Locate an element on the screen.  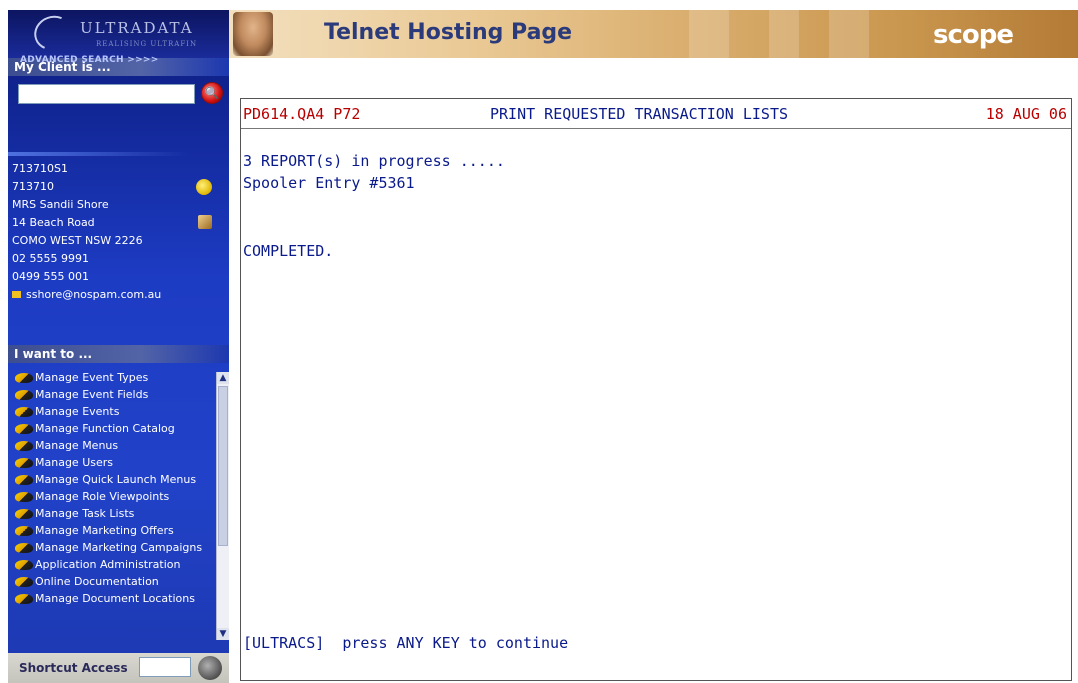
client-search-input is located at coordinates (106, 94).